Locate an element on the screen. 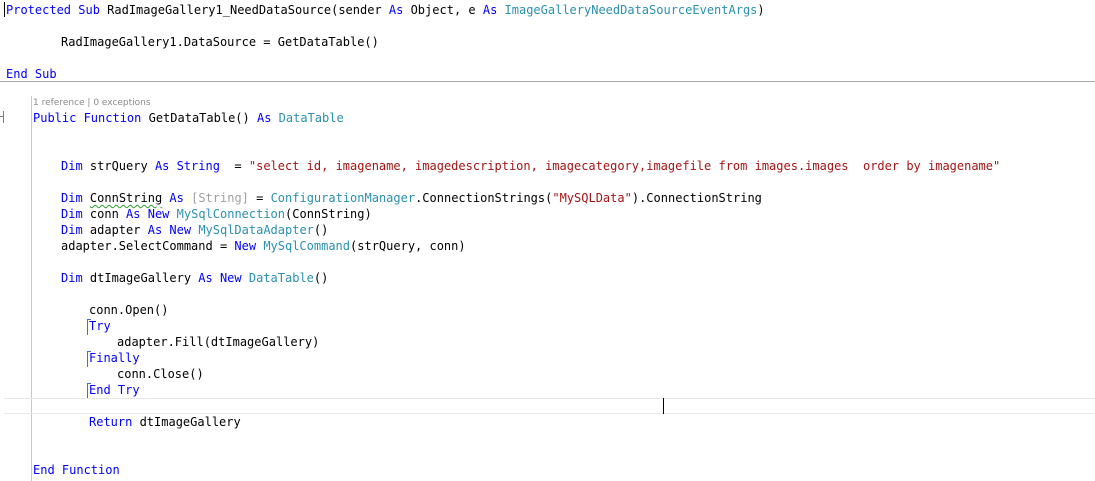 The height and width of the screenshot is (481, 1095). keyword: As String is located at coordinates (187, 166).